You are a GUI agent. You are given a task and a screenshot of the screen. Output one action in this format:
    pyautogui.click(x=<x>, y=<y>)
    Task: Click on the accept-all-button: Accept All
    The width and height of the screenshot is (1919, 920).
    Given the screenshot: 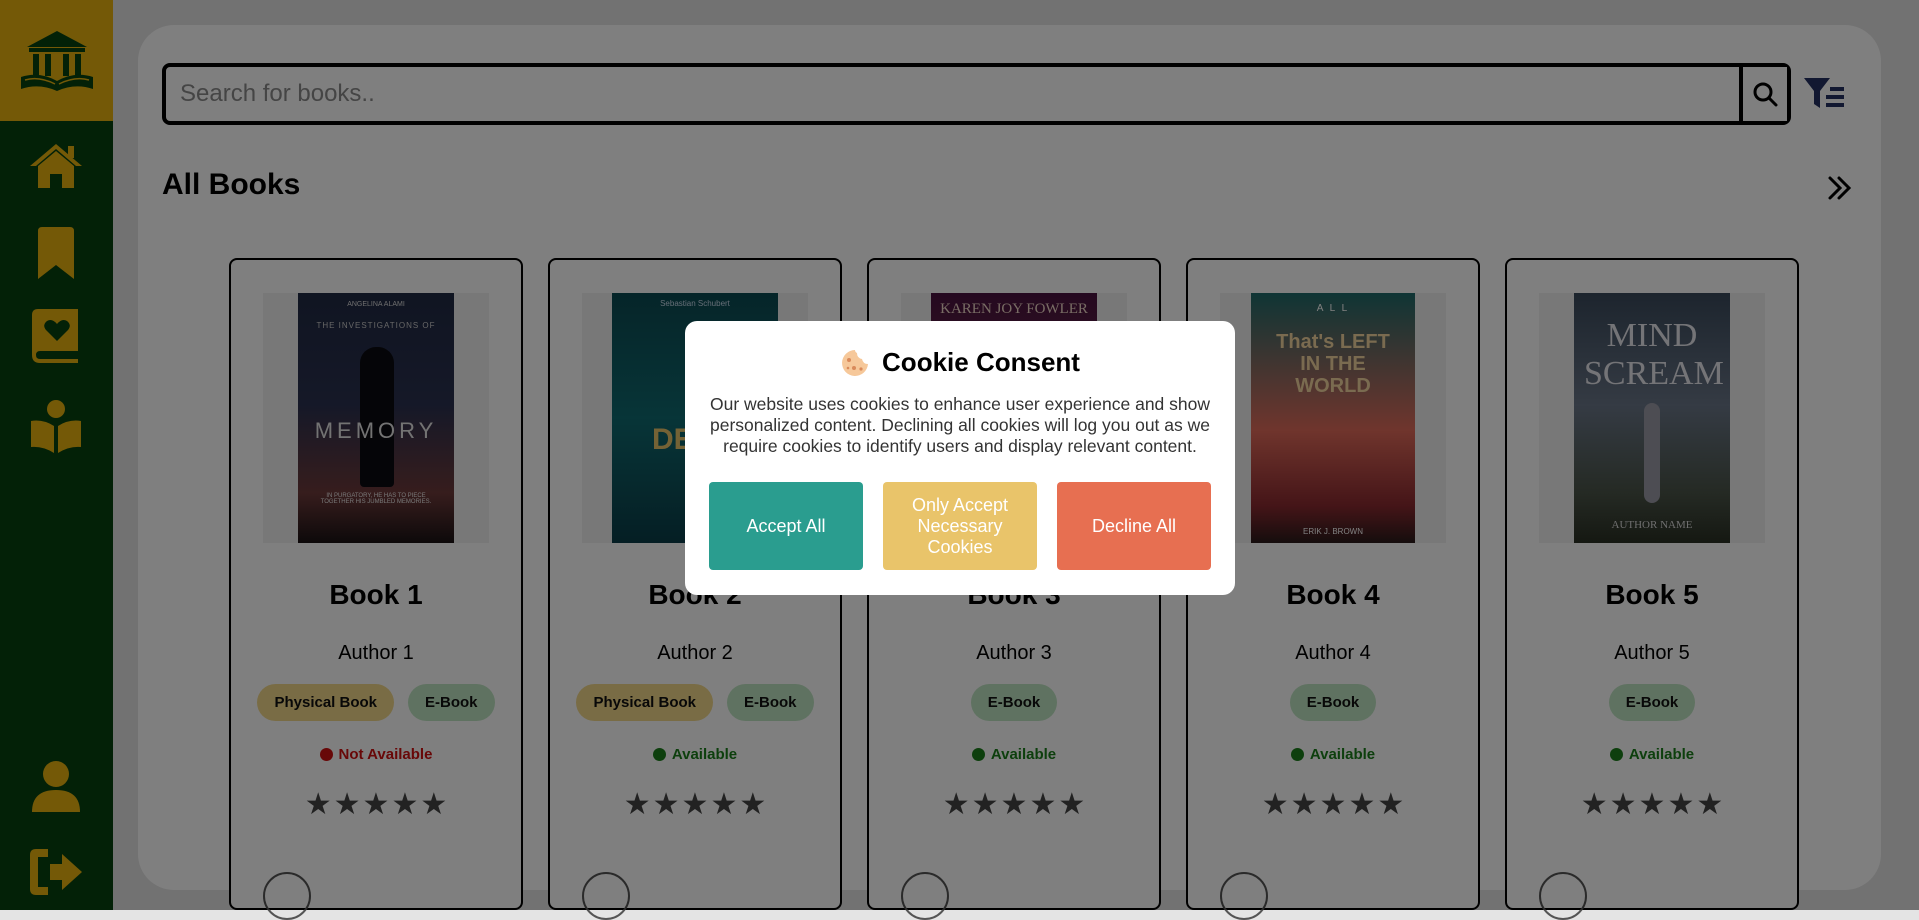 What is the action you would take?
    pyautogui.click(x=786, y=526)
    